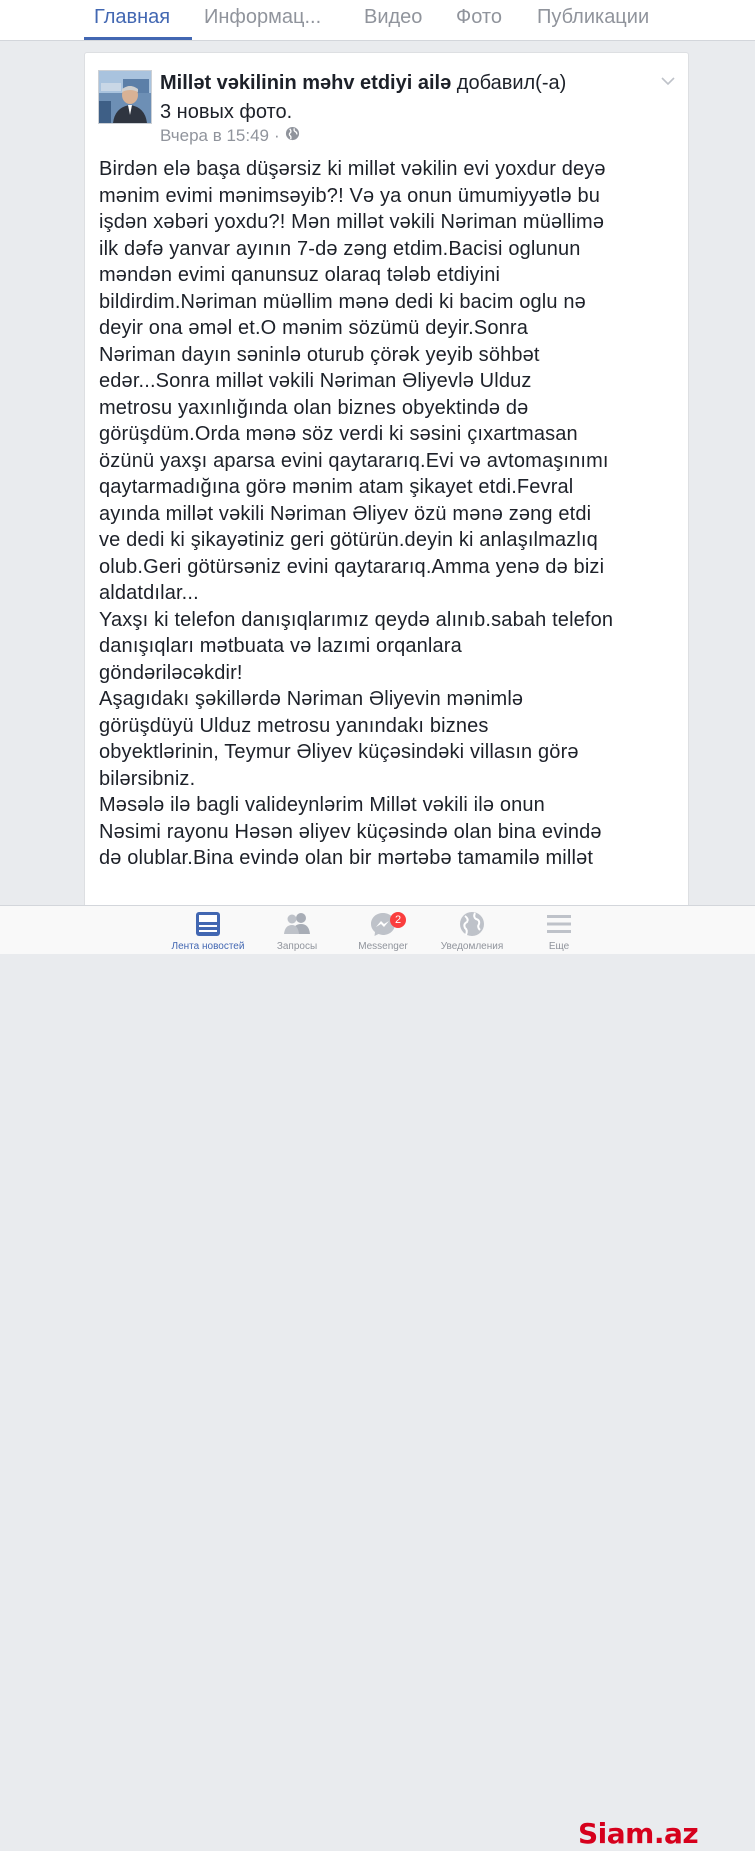  I want to click on tab-posts: Публикации, so click(593, 17).